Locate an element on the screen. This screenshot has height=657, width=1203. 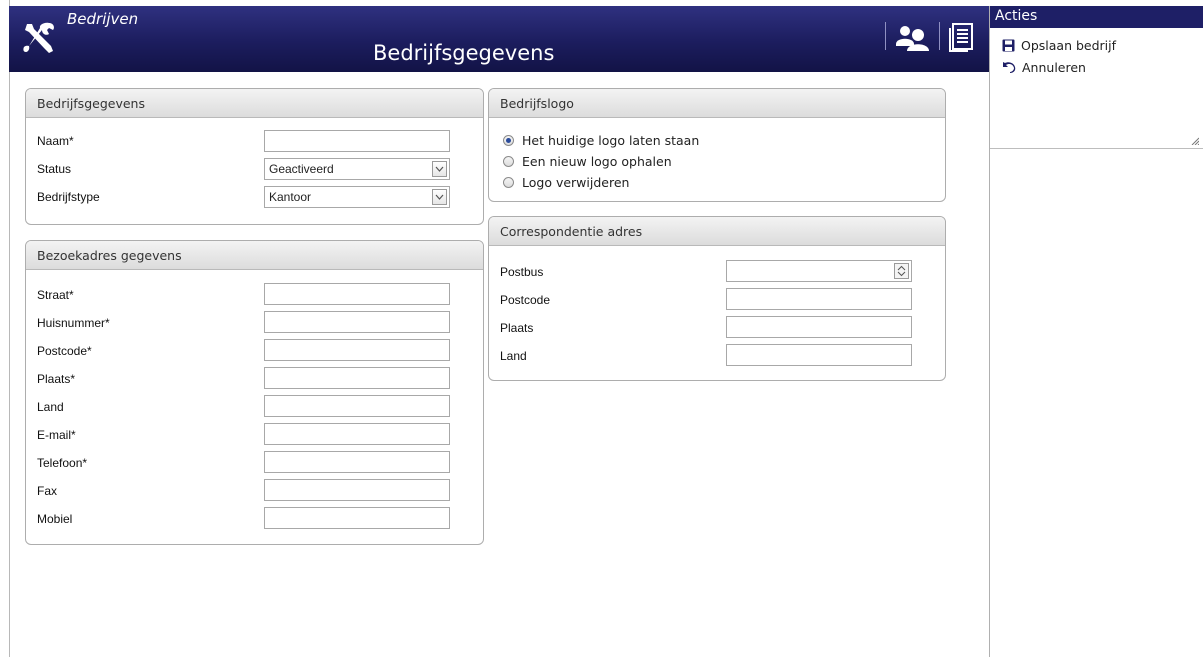
phone-label: Telefoon* is located at coordinates (62, 463).